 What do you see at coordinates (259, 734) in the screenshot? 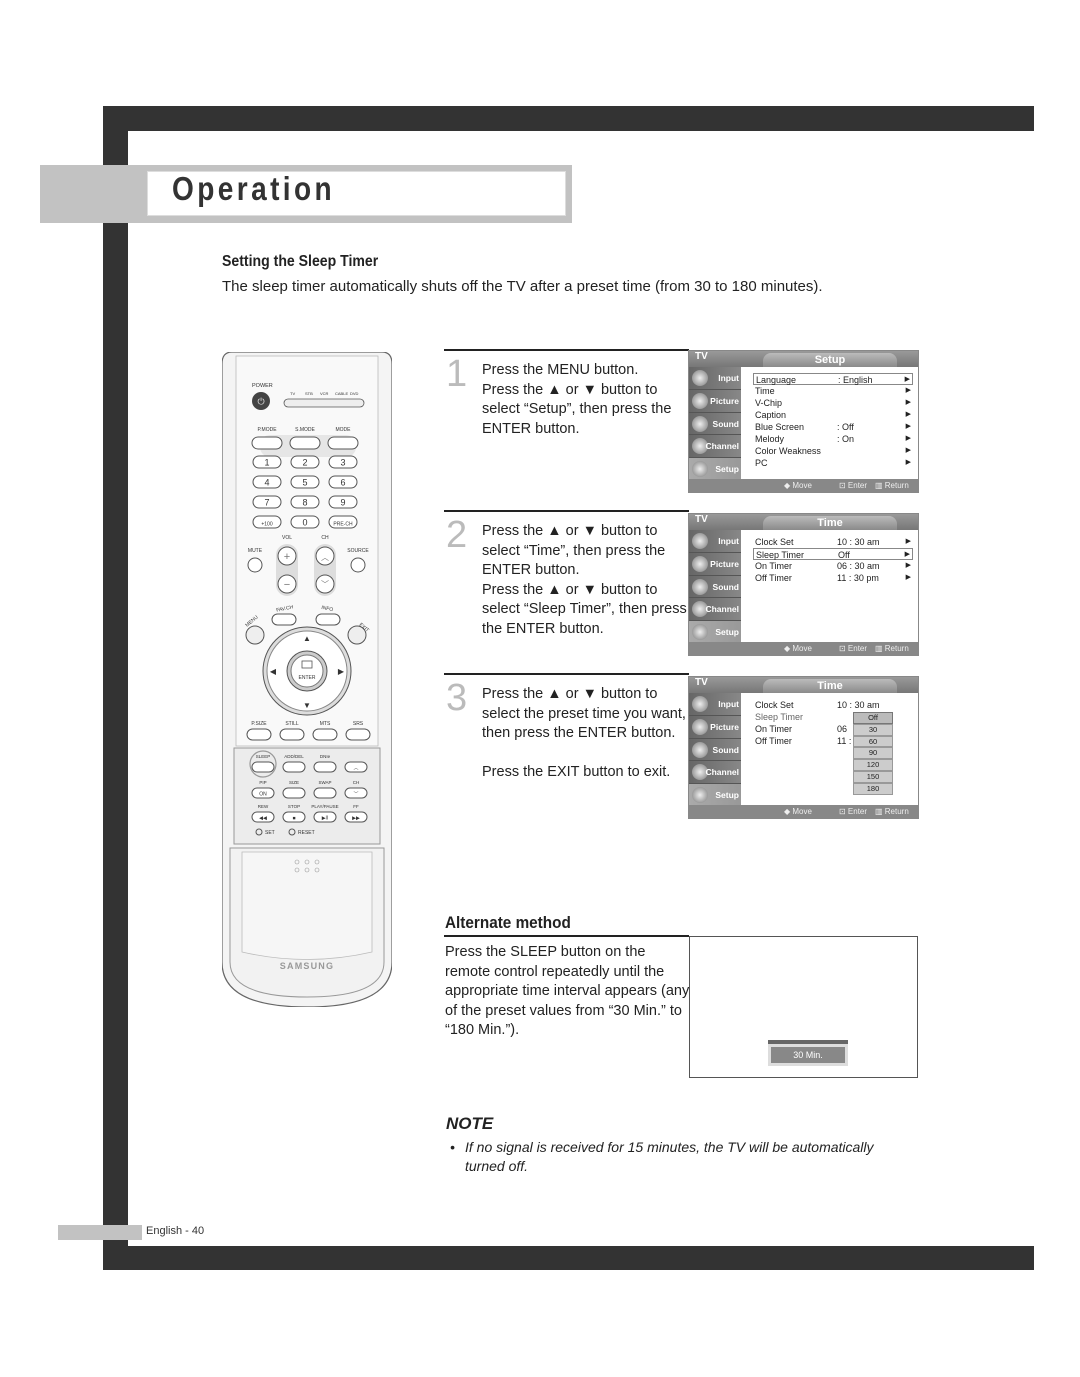
I see `p-size-button` at bounding box center [259, 734].